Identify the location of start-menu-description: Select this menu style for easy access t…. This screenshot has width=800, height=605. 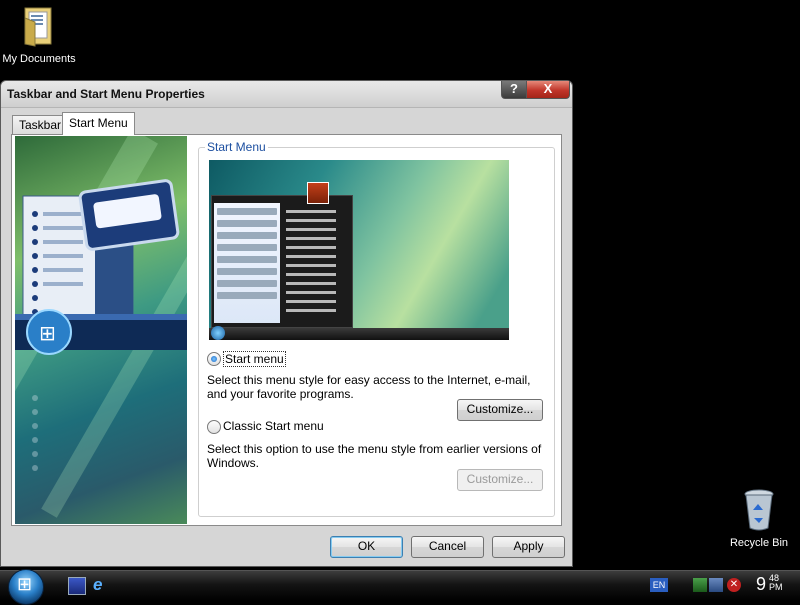
(369, 387).